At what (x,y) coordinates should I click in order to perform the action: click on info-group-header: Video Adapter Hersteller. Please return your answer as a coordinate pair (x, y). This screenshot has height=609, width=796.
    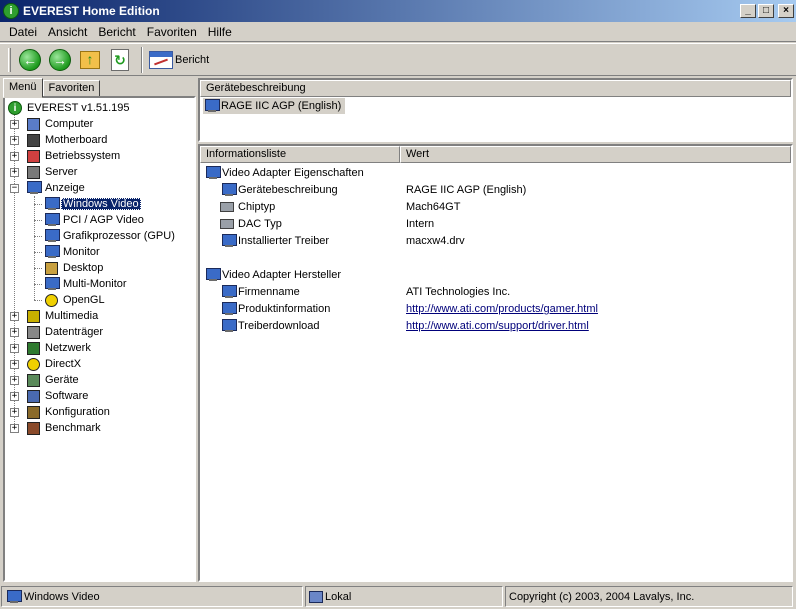
    Looking at the image, I should click on (272, 275).